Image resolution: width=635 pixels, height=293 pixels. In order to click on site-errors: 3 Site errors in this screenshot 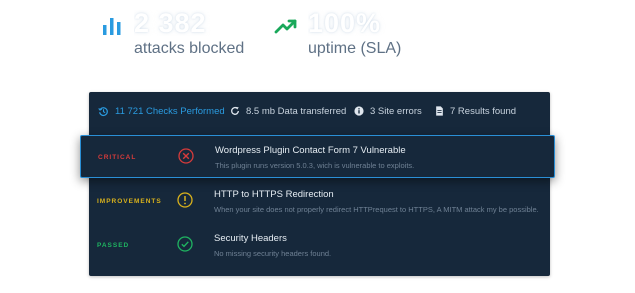, I will do `click(388, 111)`.